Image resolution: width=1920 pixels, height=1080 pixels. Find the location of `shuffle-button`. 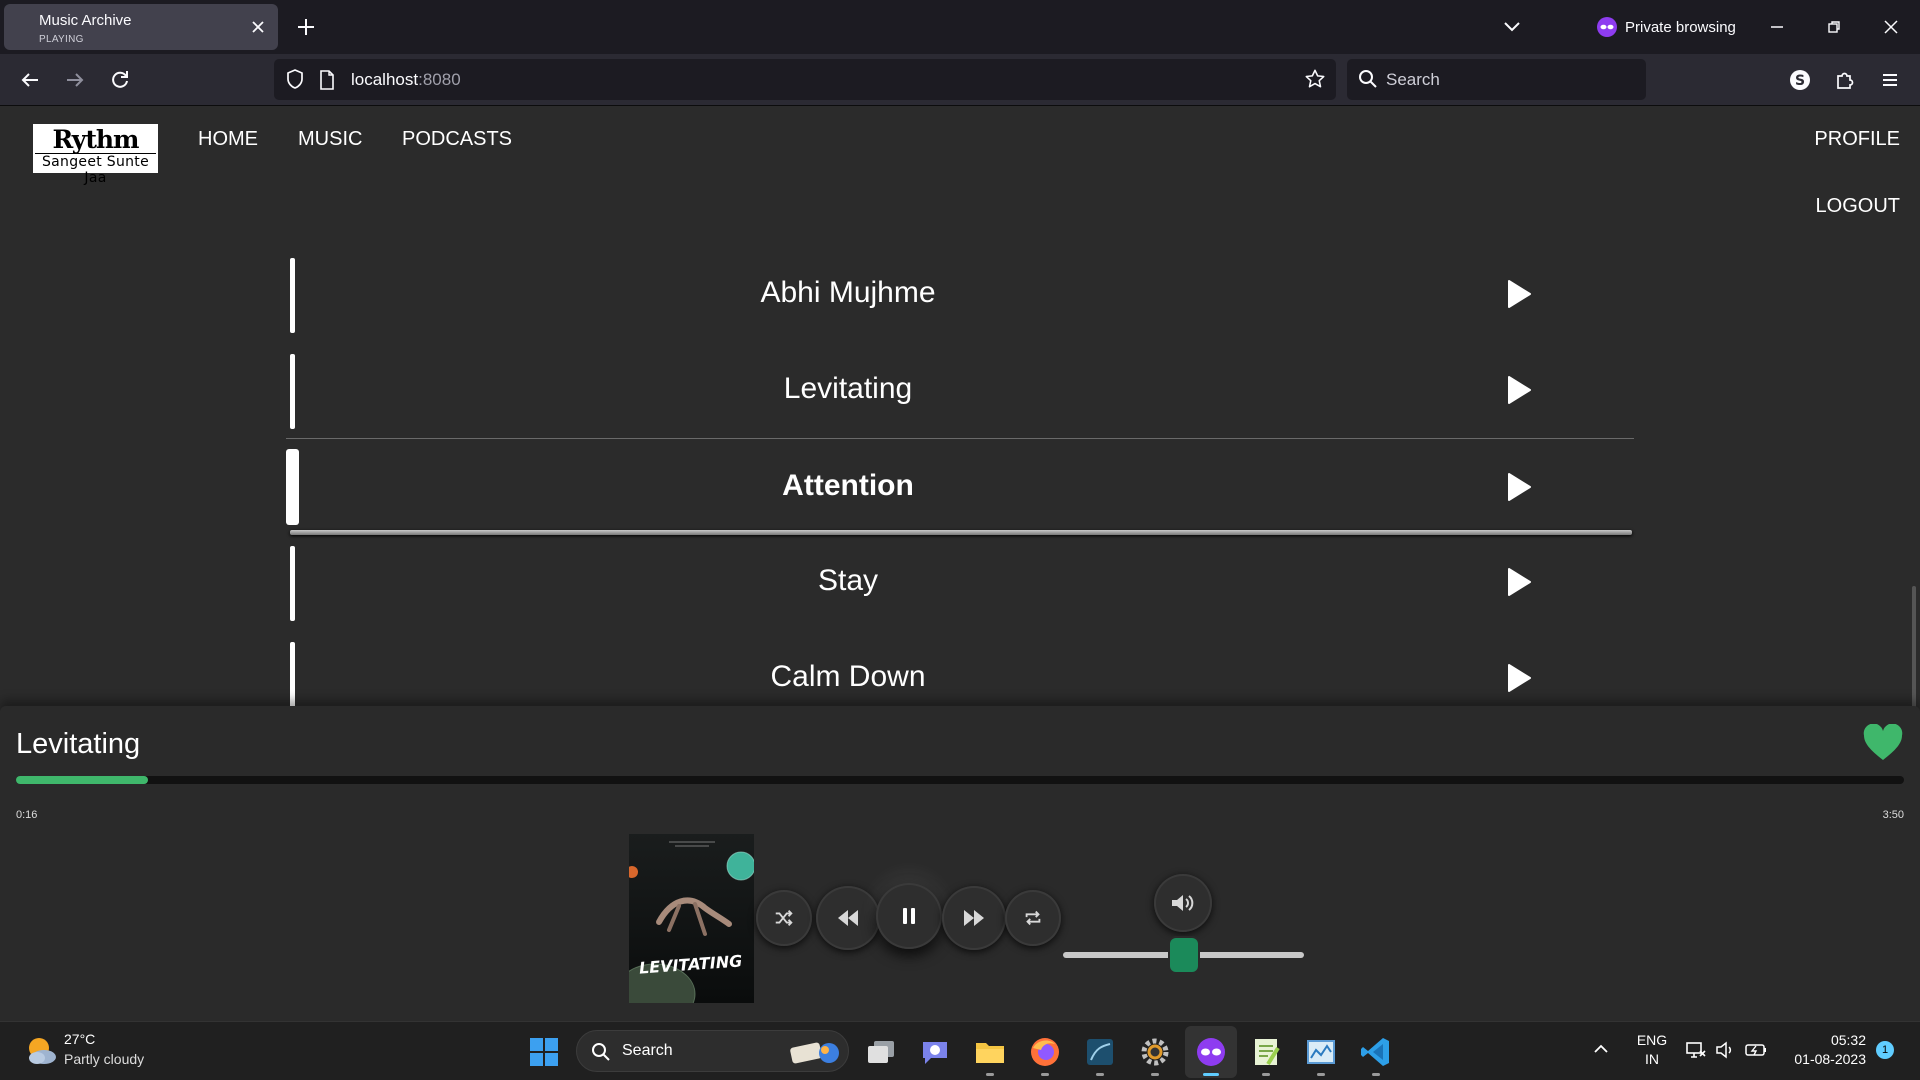

shuffle-button is located at coordinates (784, 918).